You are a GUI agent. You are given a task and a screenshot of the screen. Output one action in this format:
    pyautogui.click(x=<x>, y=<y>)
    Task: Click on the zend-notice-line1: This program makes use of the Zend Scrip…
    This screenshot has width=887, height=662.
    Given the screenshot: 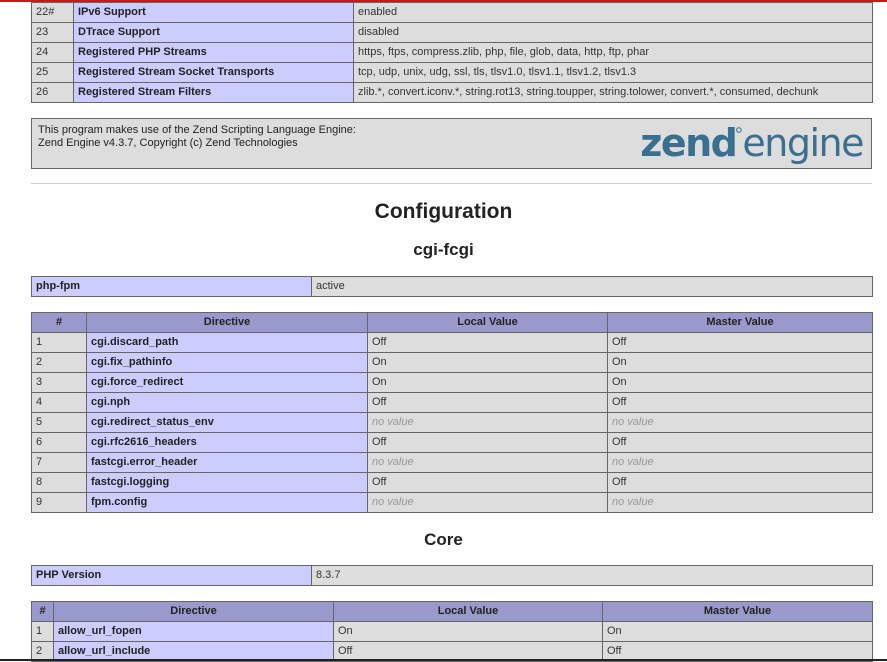 What is the action you would take?
    pyautogui.click(x=197, y=130)
    